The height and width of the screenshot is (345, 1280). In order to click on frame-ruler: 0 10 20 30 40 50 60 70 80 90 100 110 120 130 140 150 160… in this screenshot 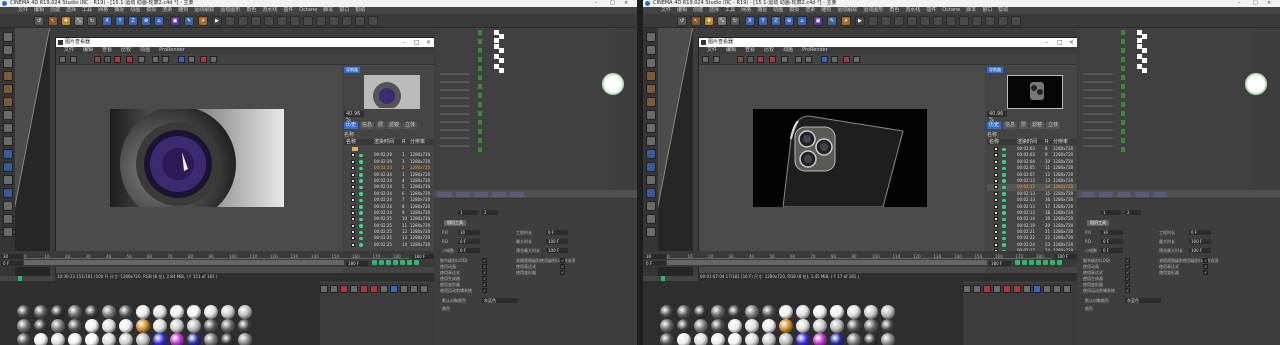, I will do `click(216, 256)`.